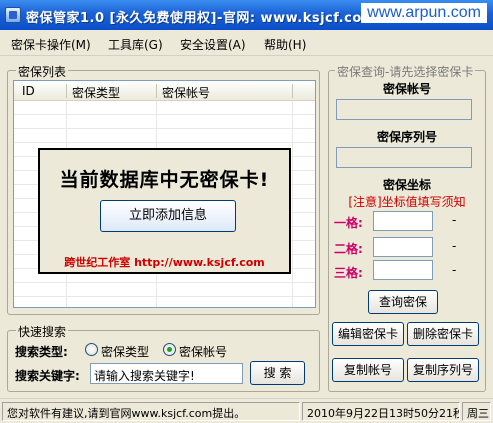 Image resolution: width=493 pixels, height=423 pixels. What do you see at coordinates (454, 246) in the screenshot?
I see `coord-2-dash: -` at bounding box center [454, 246].